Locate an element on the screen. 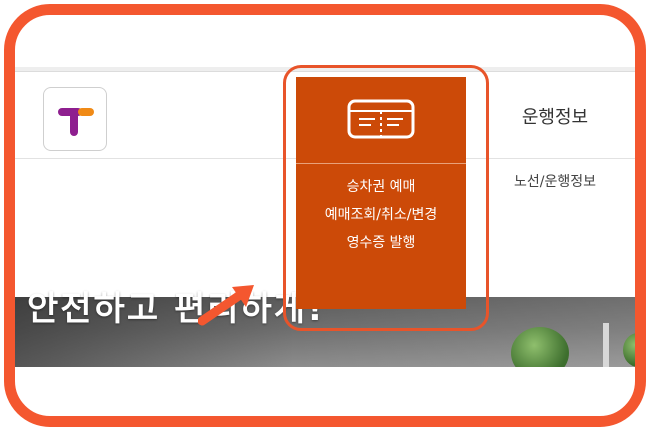 Image resolution: width=650 pixels, height=431 pixels. nav-subitem-route-info: 노선/운행정보 is located at coordinates (555, 181).